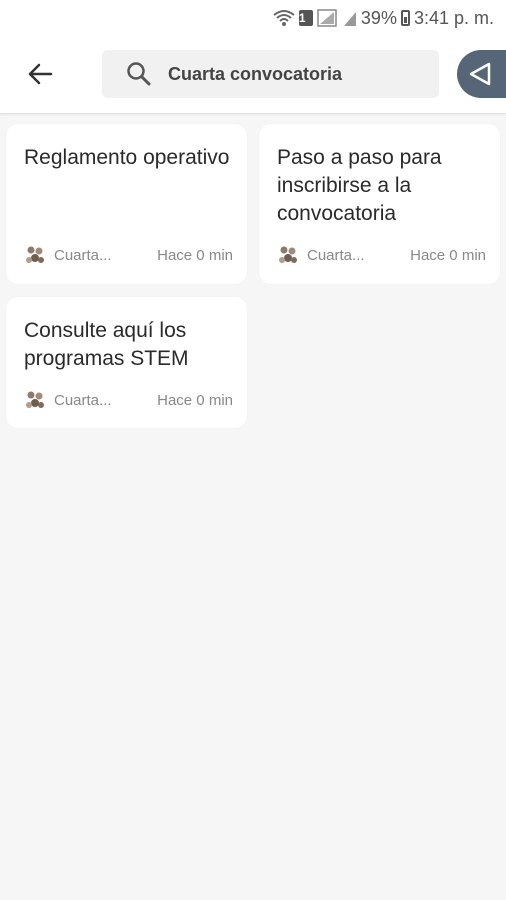  Describe the element at coordinates (453, 17) in the screenshot. I see `clock: 3:41 p. m.` at that location.